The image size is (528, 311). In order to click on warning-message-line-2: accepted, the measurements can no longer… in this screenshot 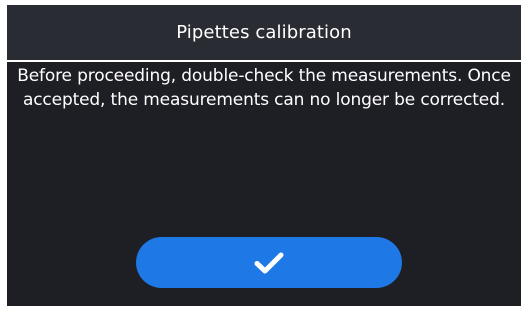, I will do `click(264, 100)`.